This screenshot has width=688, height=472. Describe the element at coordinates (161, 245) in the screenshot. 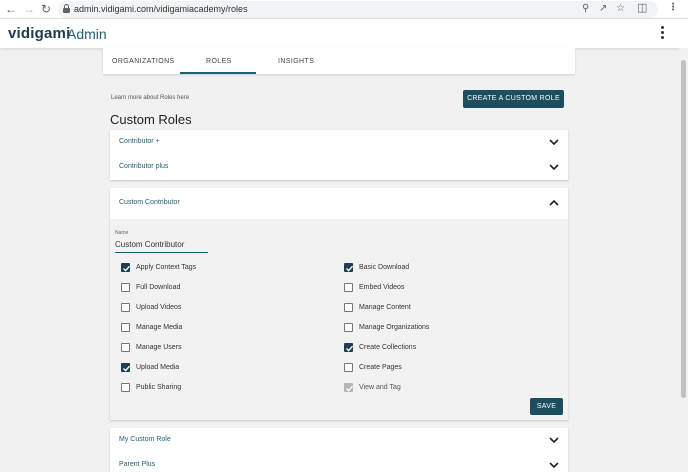

I see `role-name-input: Custom Contributor` at that location.